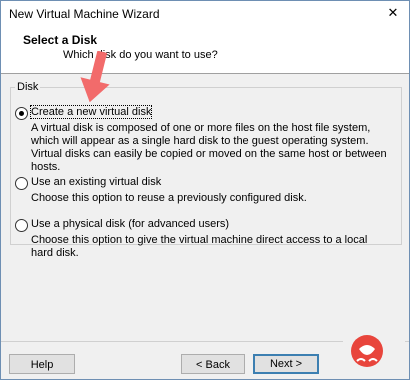  Describe the element at coordinates (96, 182) in the screenshot. I see `option-label: Use an existing virtual disk` at that location.